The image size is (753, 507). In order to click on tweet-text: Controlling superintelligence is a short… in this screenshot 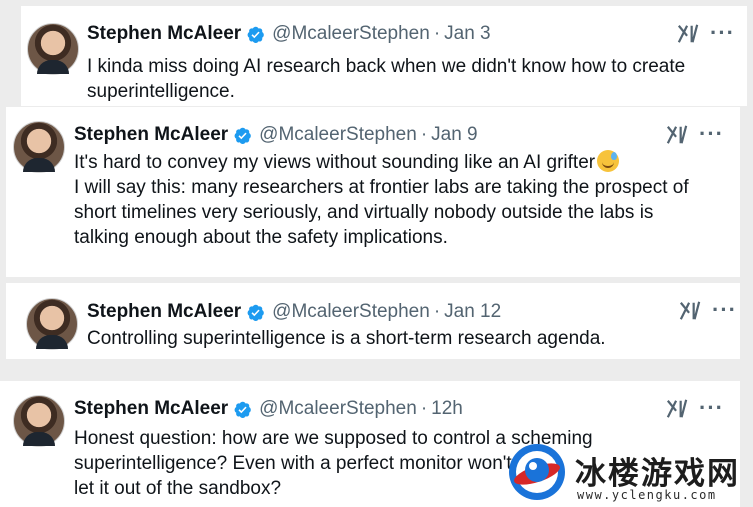, I will do `click(346, 338)`.